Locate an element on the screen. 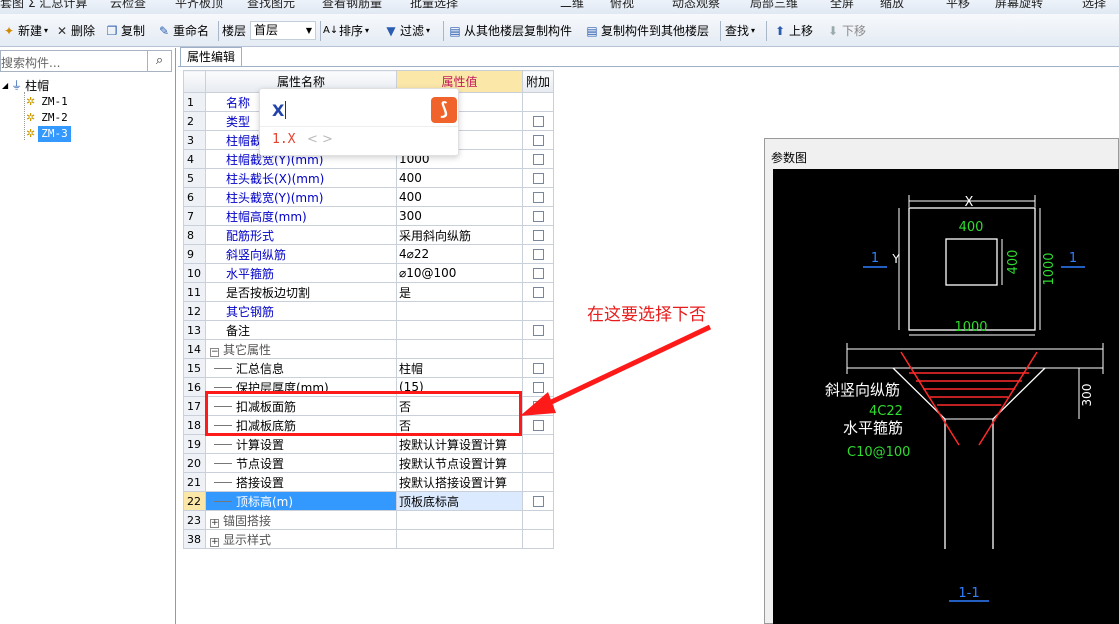  property-name: 搭接设置 is located at coordinates (301, 482).